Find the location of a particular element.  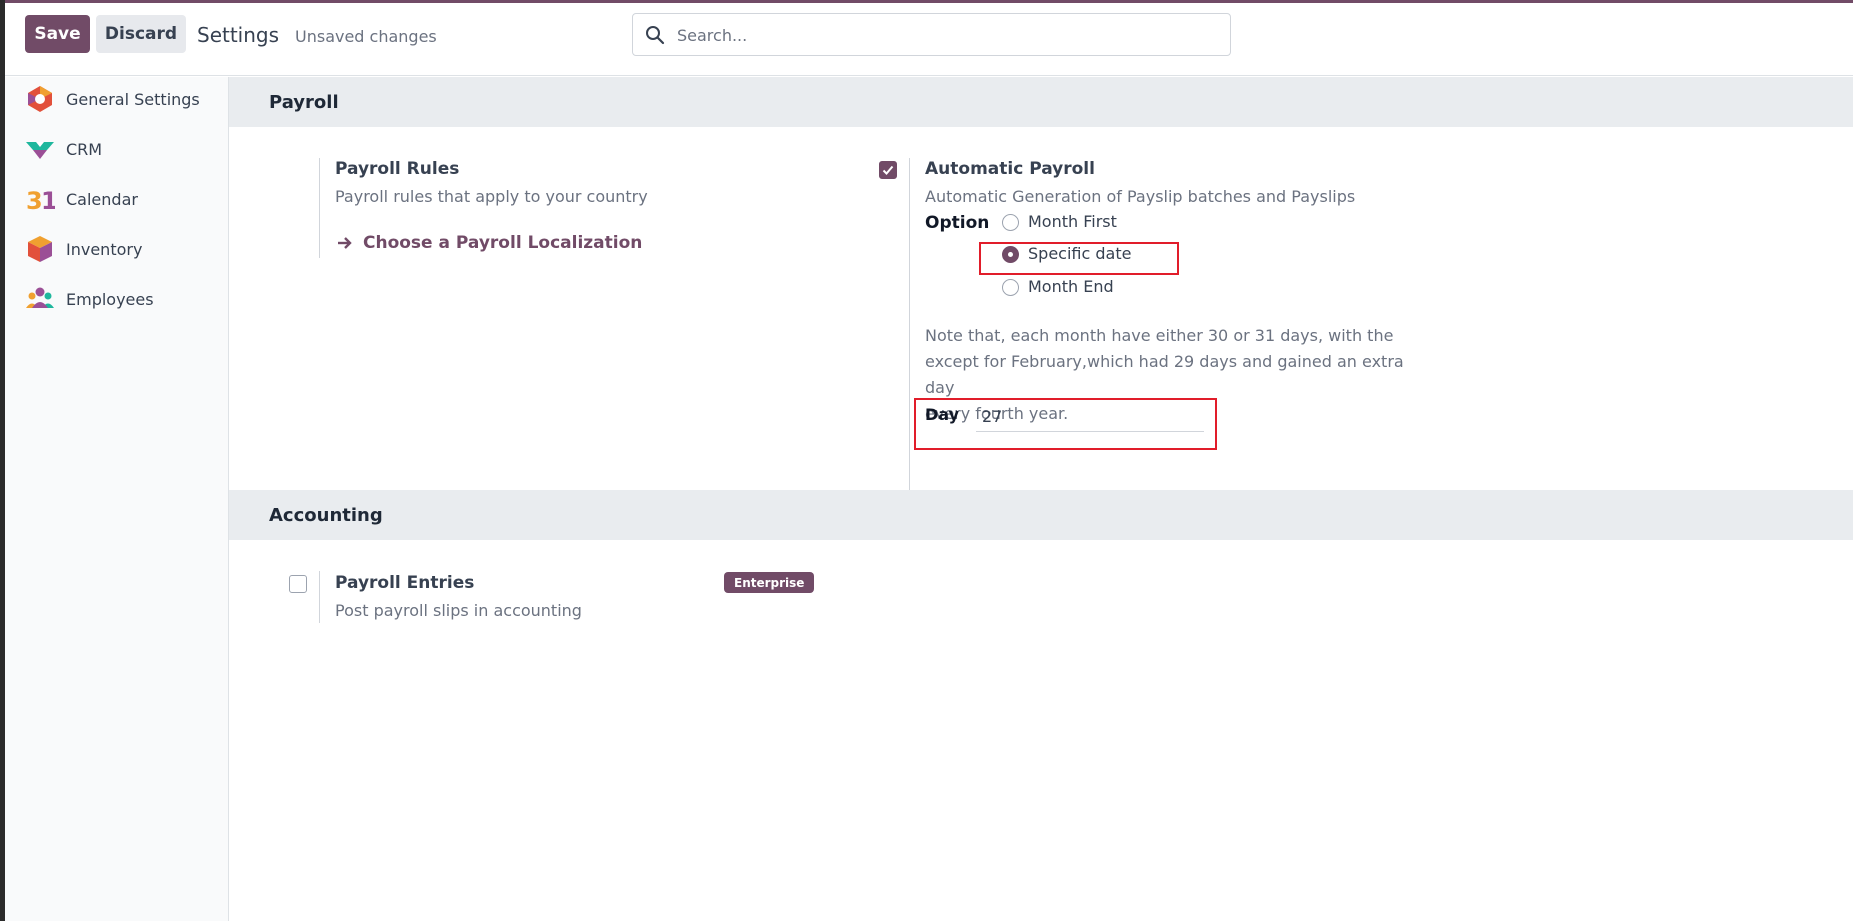

automatic-payroll-checkbox is located at coordinates (888, 170).